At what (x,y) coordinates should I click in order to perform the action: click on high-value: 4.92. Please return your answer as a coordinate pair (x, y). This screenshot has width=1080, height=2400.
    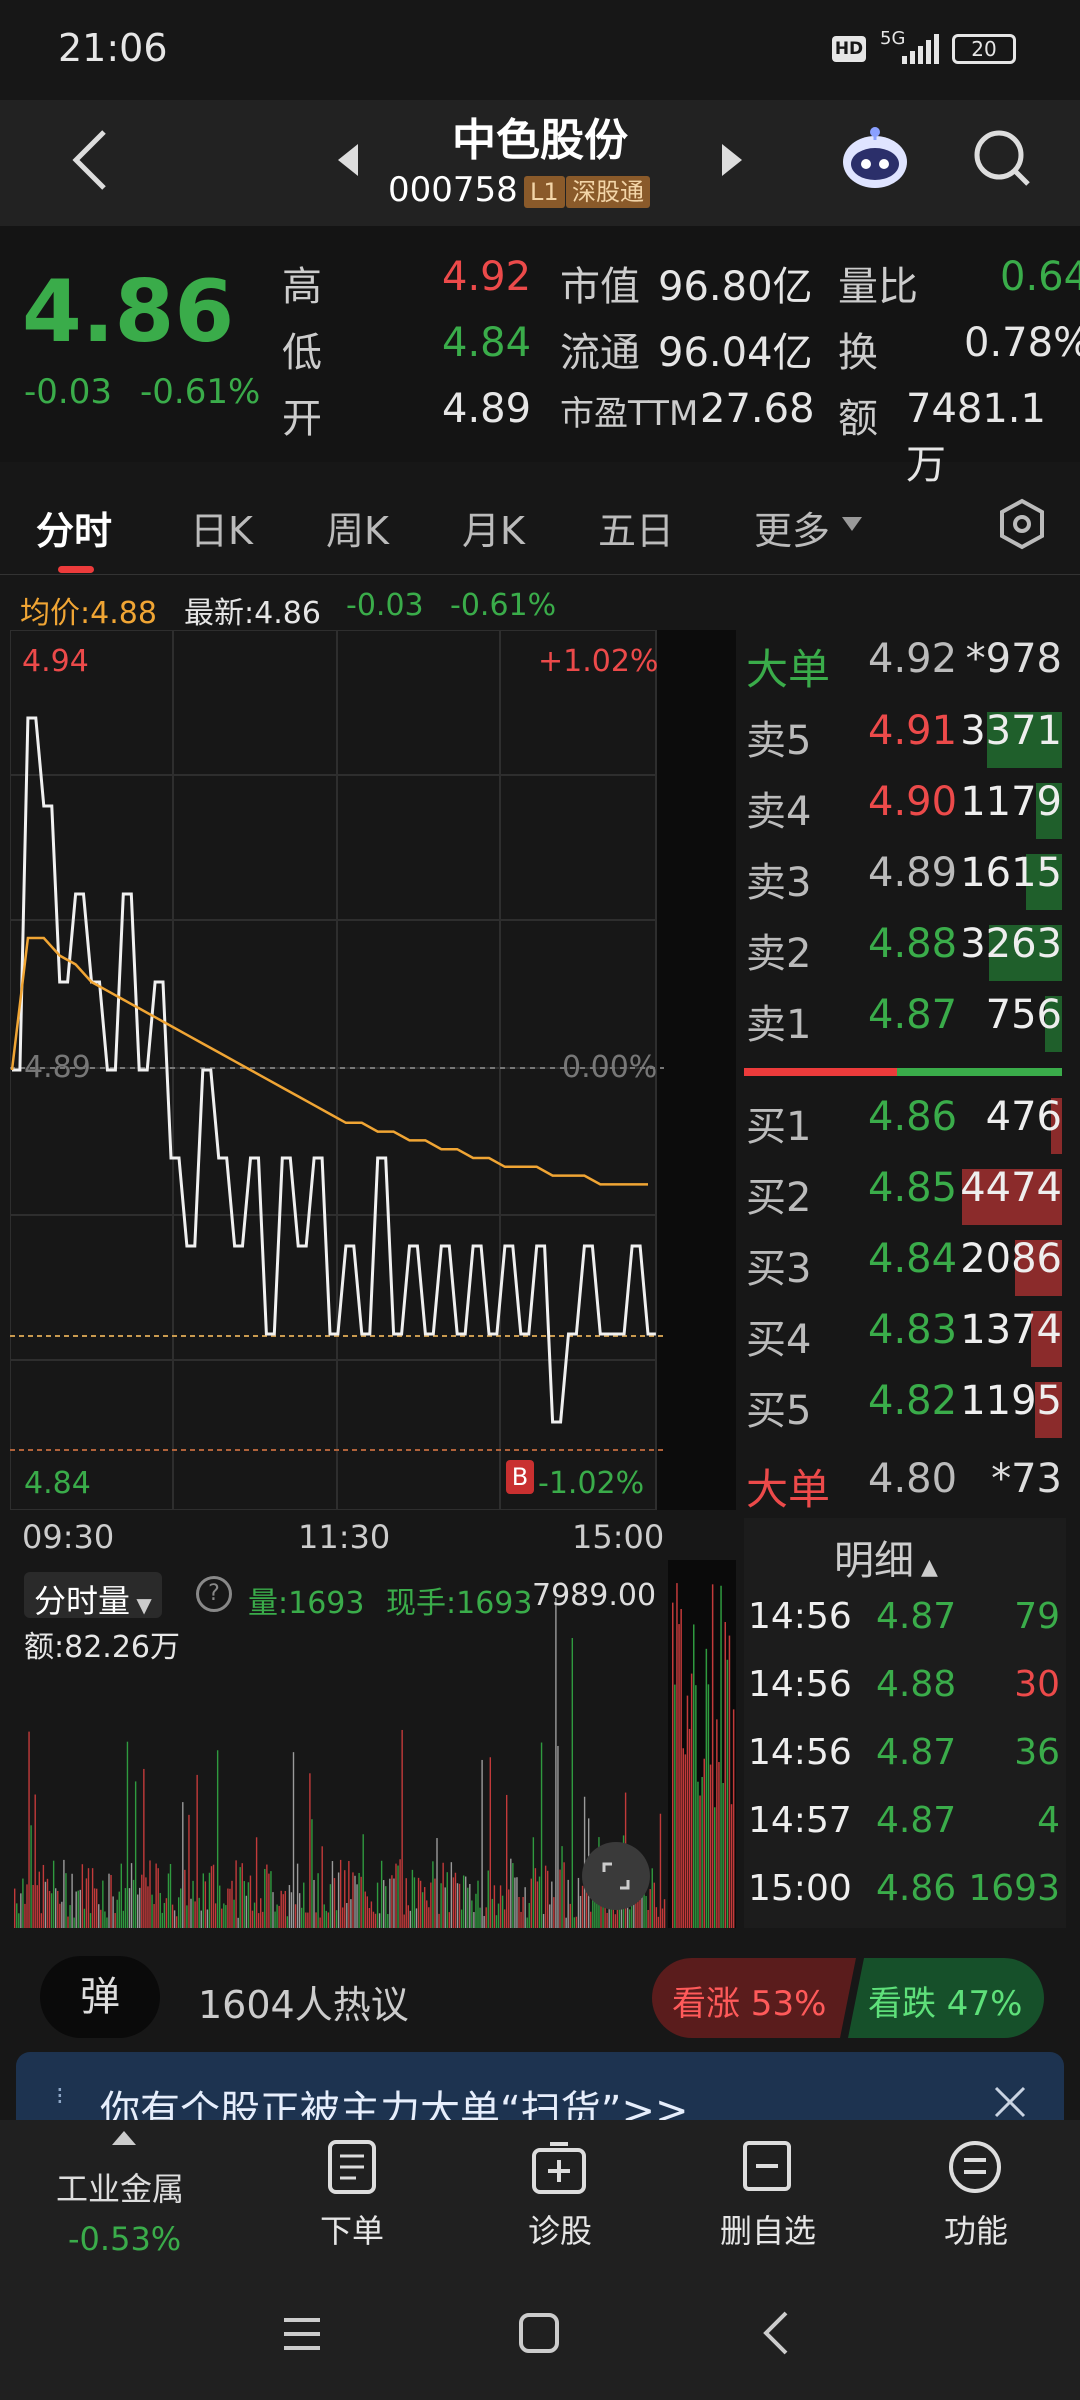
    Looking at the image, I should click on (487, 277).